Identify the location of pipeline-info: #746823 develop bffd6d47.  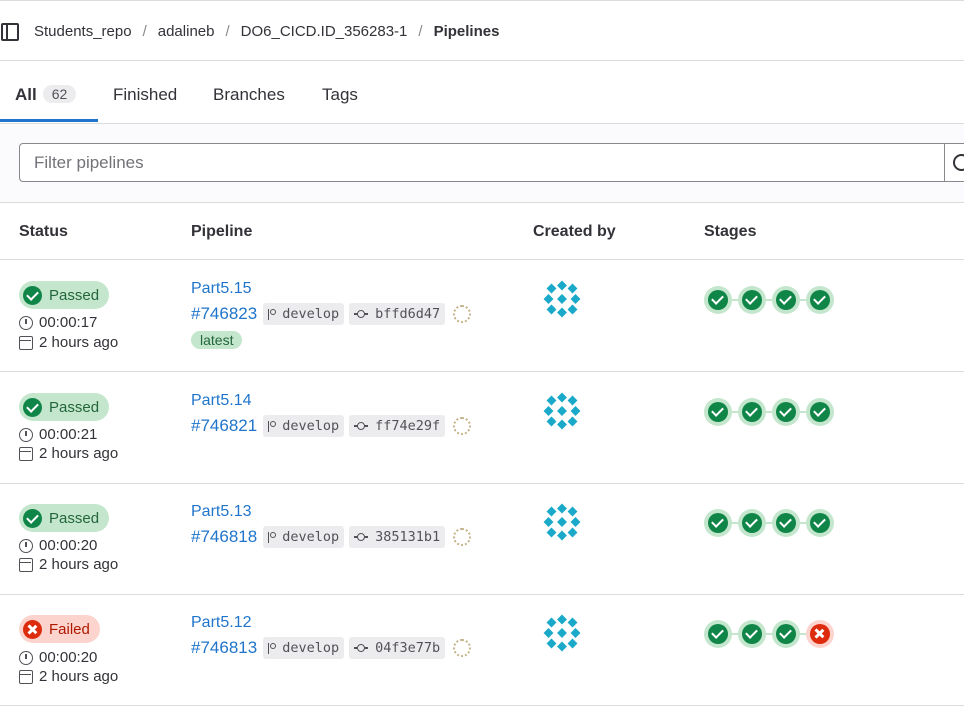
(331, 314).